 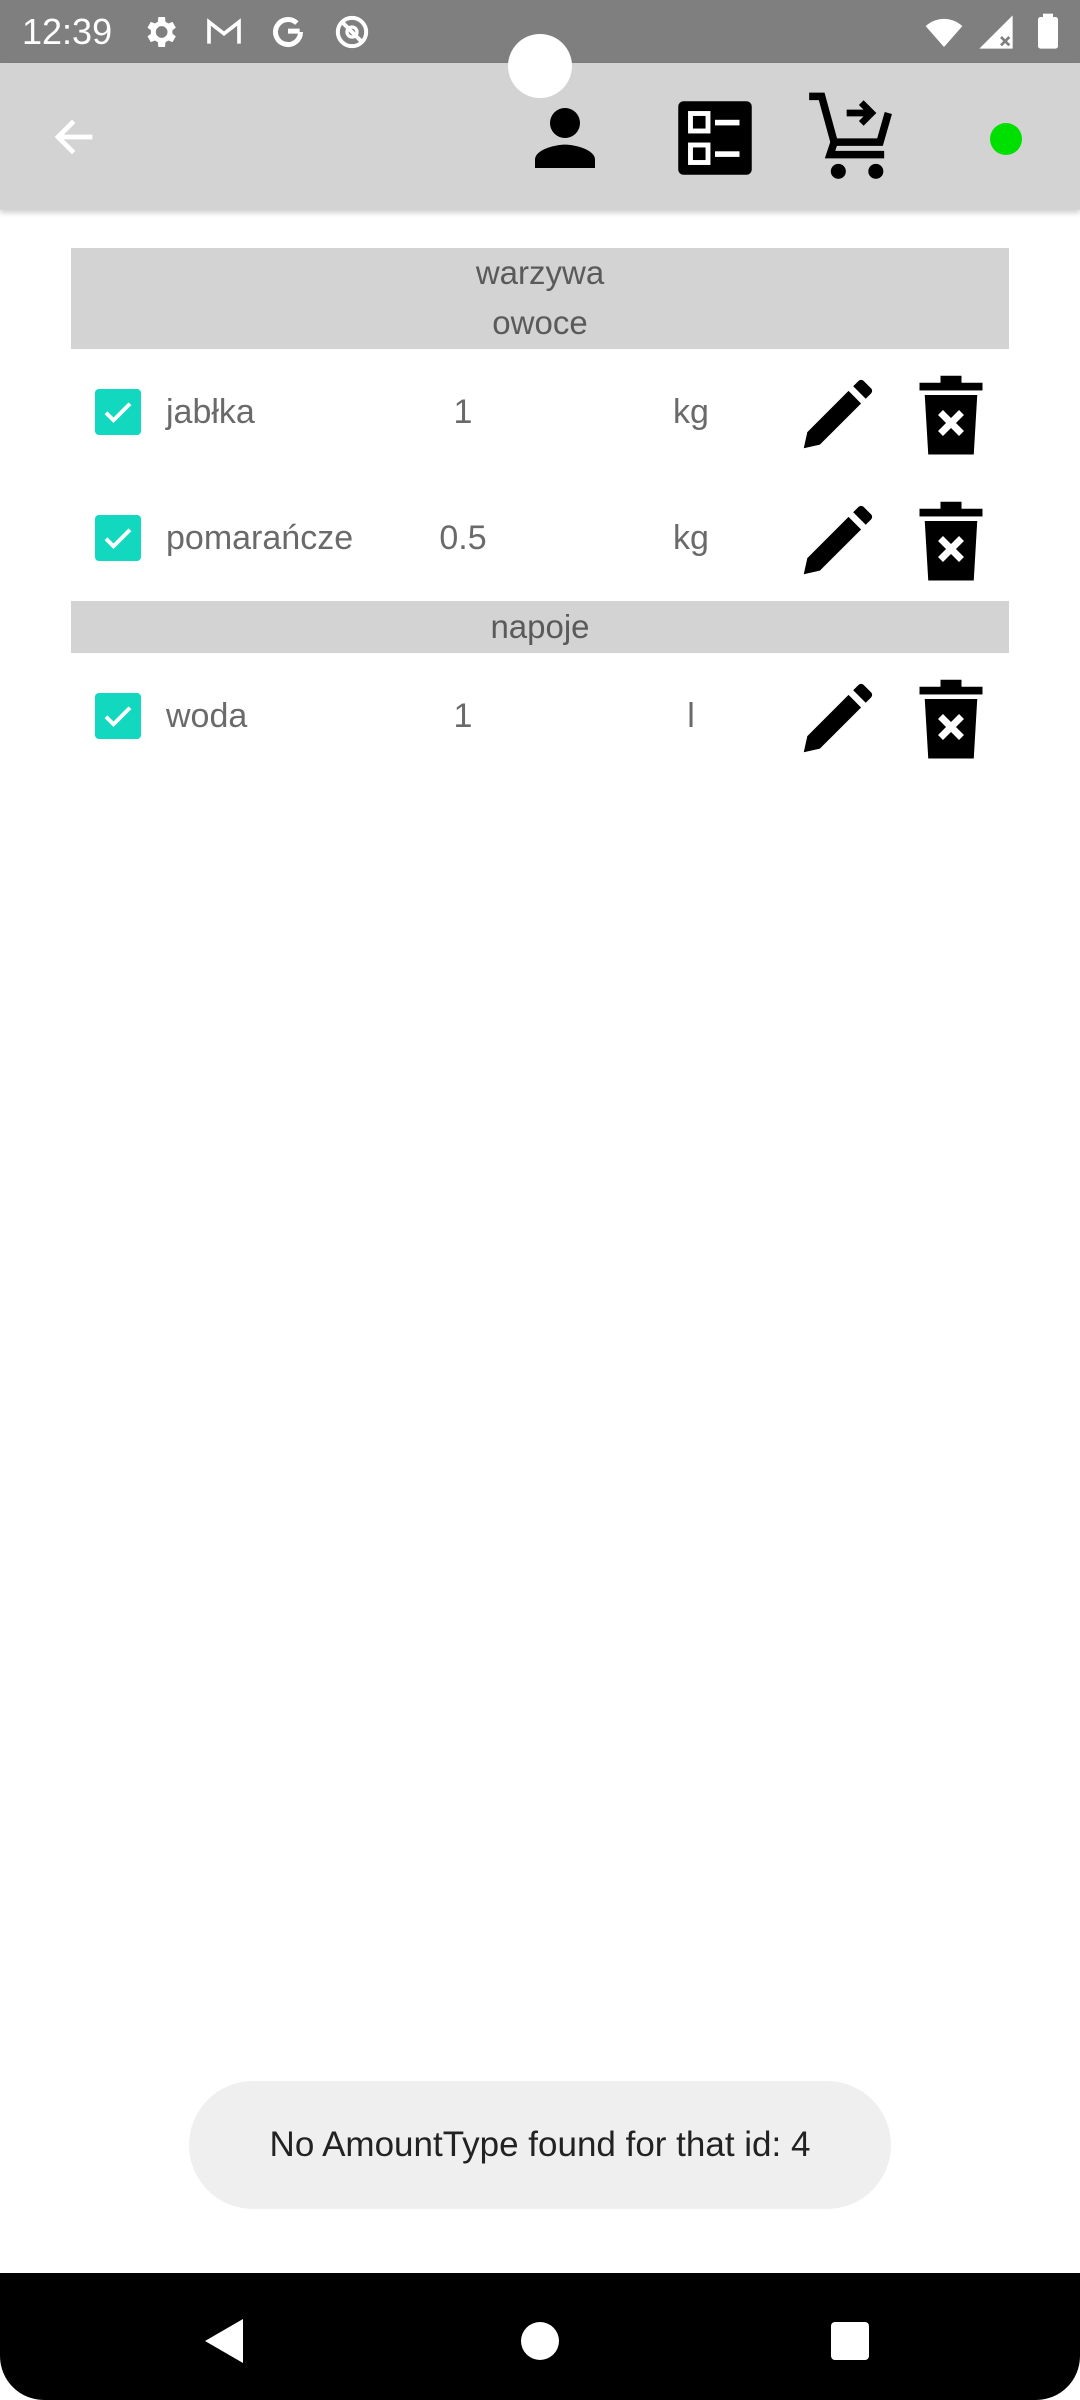 What do you see at coordinates (224, 31) in the screenshot?
I see `gmail-icon` at bounding box center [224, 31].